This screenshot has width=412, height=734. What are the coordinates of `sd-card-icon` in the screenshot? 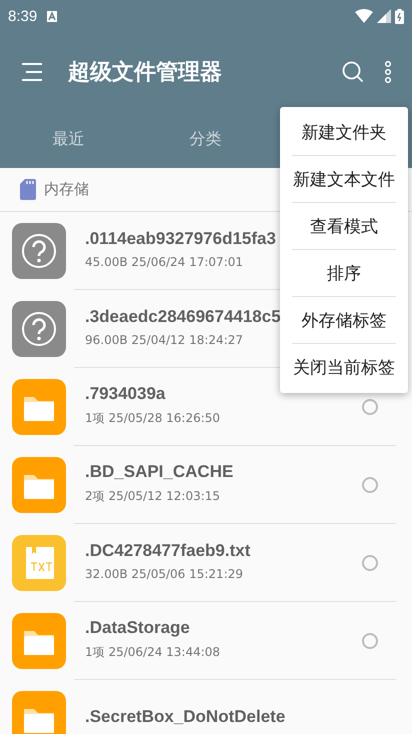 It's located at (28, 189).